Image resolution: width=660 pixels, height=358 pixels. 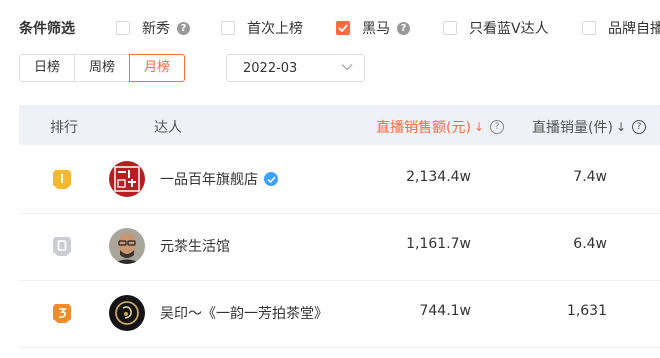 I want to click on filter-brand-self: 品牌自播, so click(x=621, y=28).